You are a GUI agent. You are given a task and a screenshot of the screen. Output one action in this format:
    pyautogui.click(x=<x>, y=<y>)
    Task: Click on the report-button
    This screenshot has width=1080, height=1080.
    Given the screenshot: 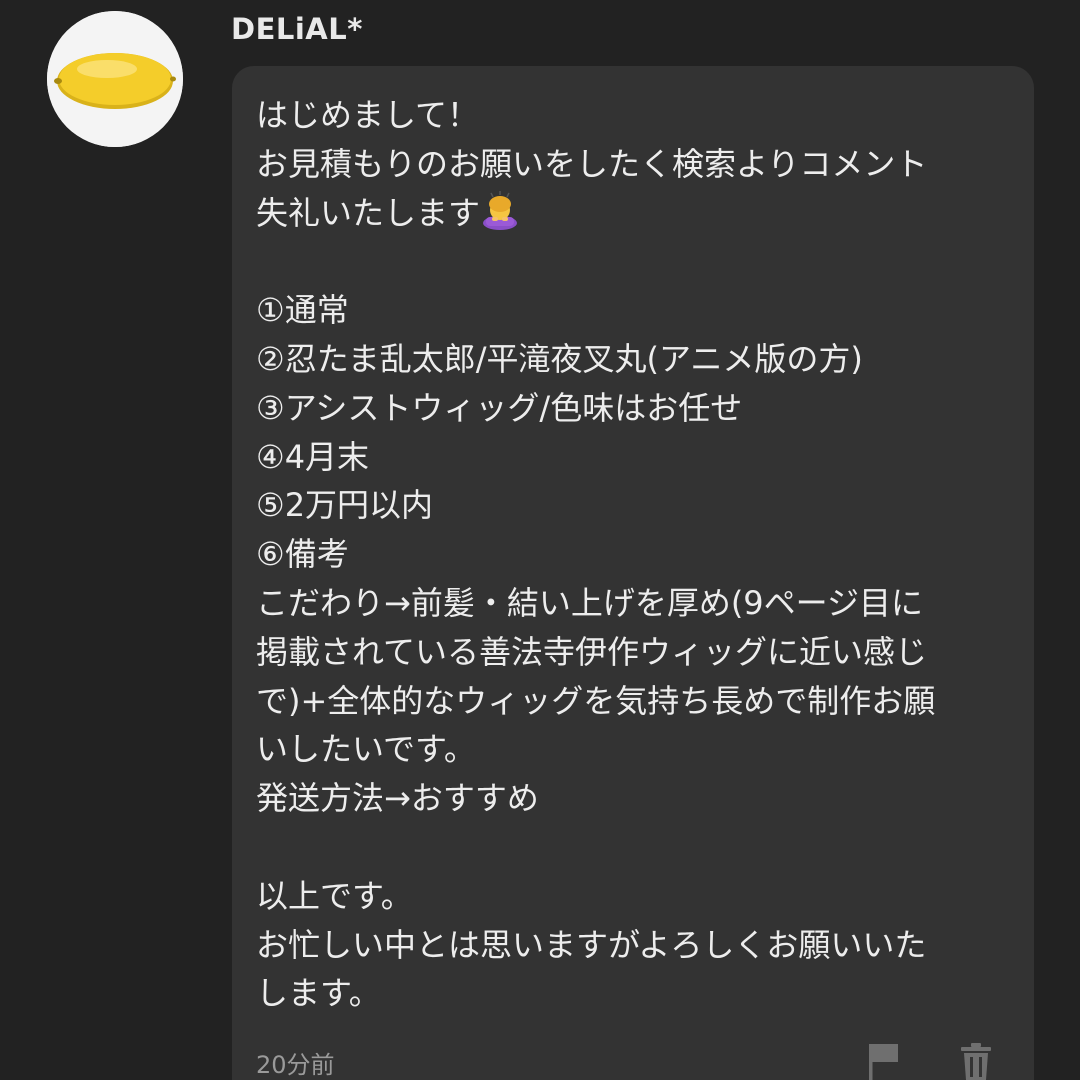 What is the action you would take?
    pyautogui.click(x=884, y=1060)
    